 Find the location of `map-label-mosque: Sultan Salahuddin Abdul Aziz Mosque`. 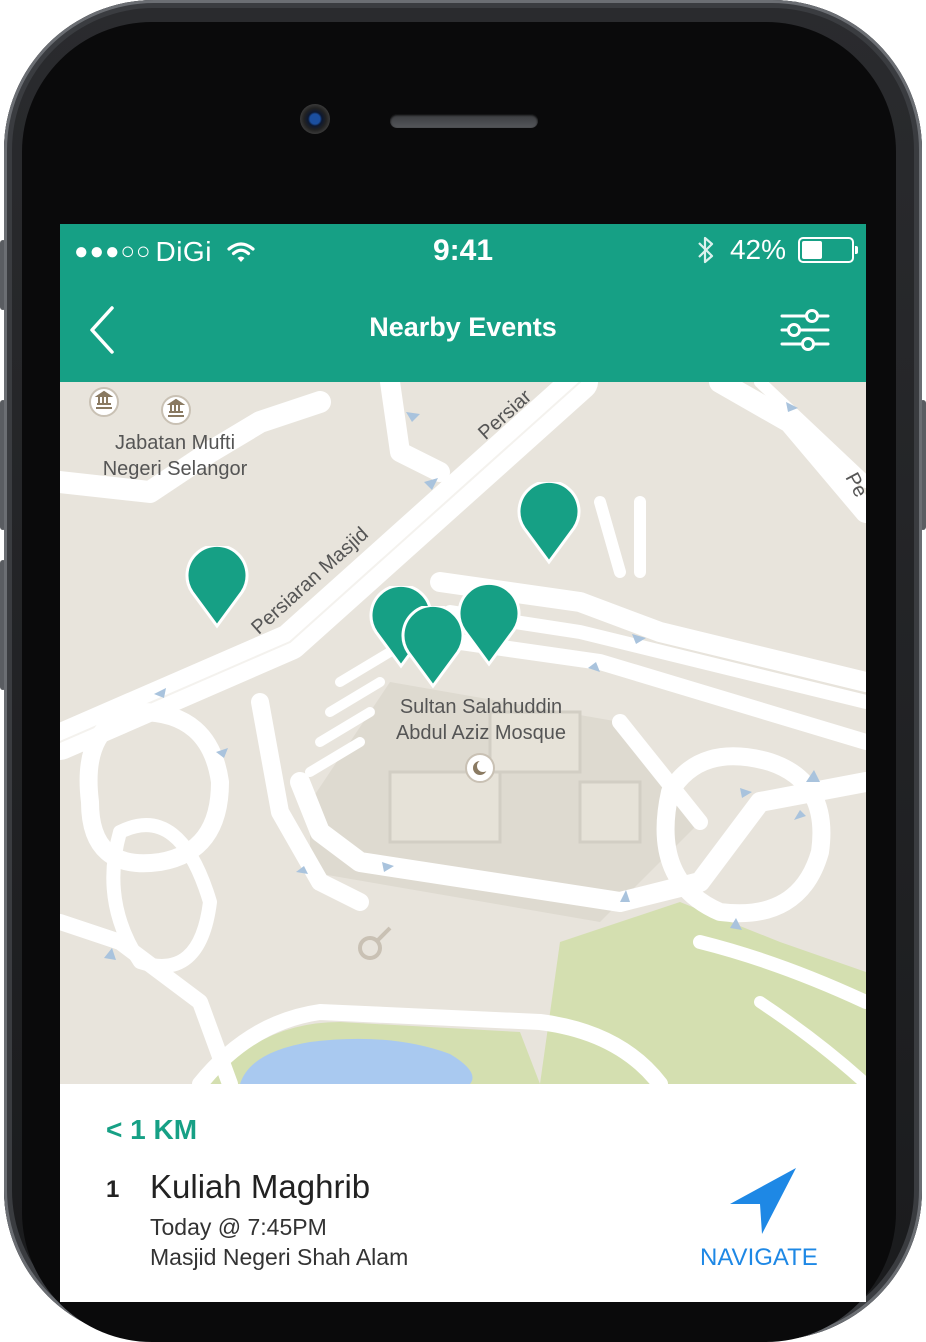

map-label-mosque: Sultan Salahuddin Abdul Aziz Mosque is located at coordinates (481, 720).